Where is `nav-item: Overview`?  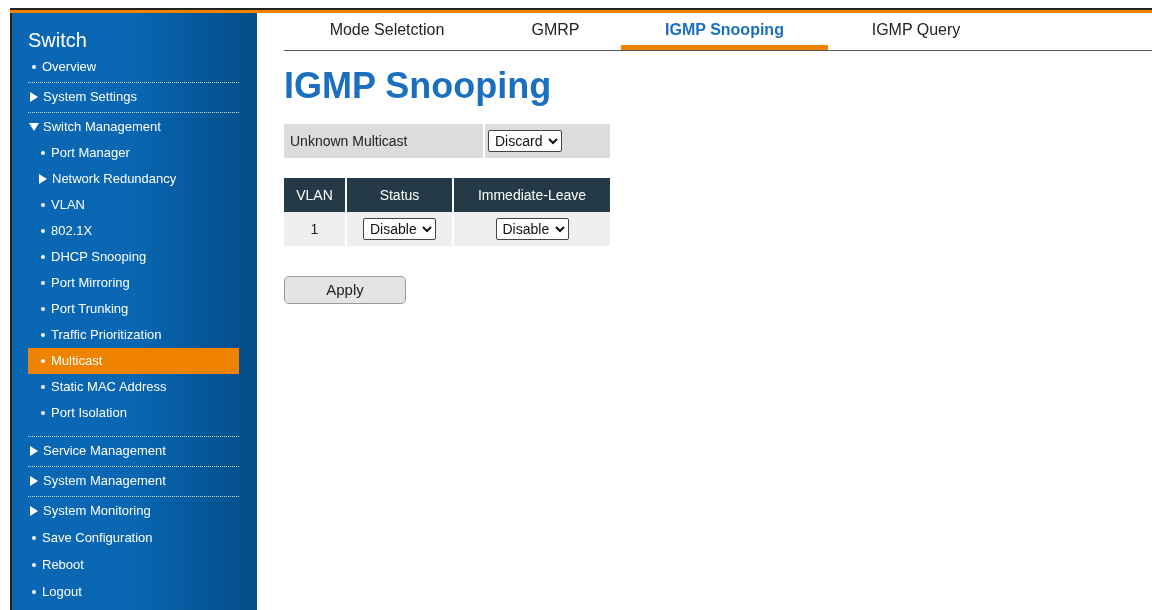
nav-item: Overview is located at coordinates (133, 66).